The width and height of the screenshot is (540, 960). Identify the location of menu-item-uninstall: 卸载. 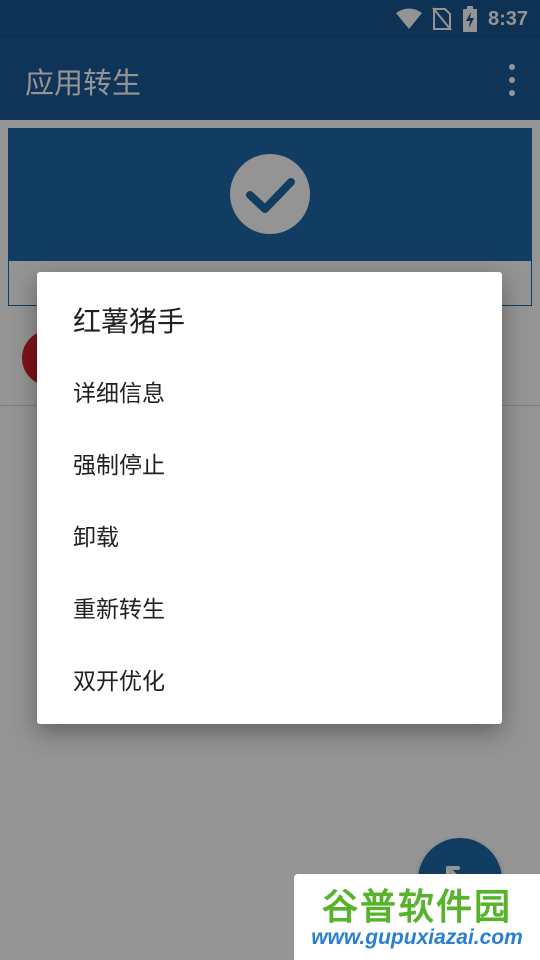
(269, 532).